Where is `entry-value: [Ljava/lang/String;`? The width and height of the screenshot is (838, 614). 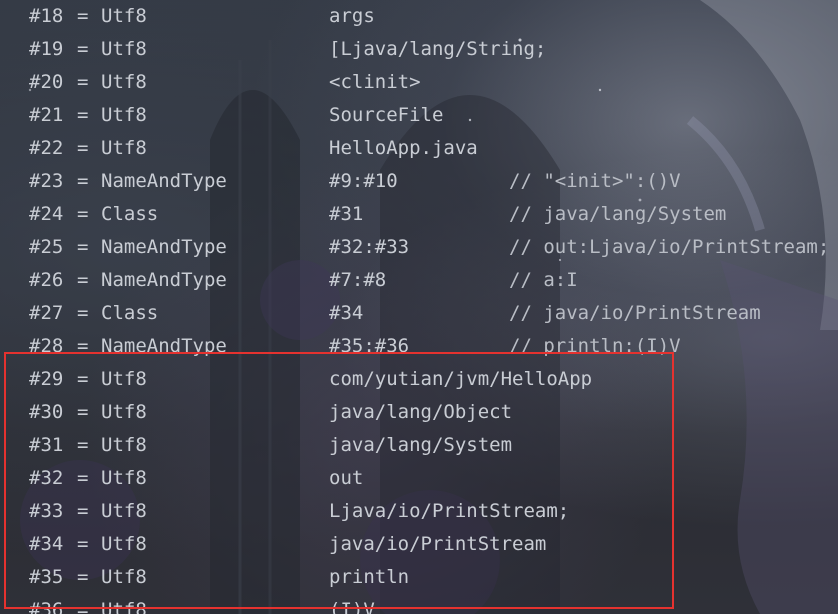
entry-value: [Ljava/lang/String; is located at coordinates (438, 49).